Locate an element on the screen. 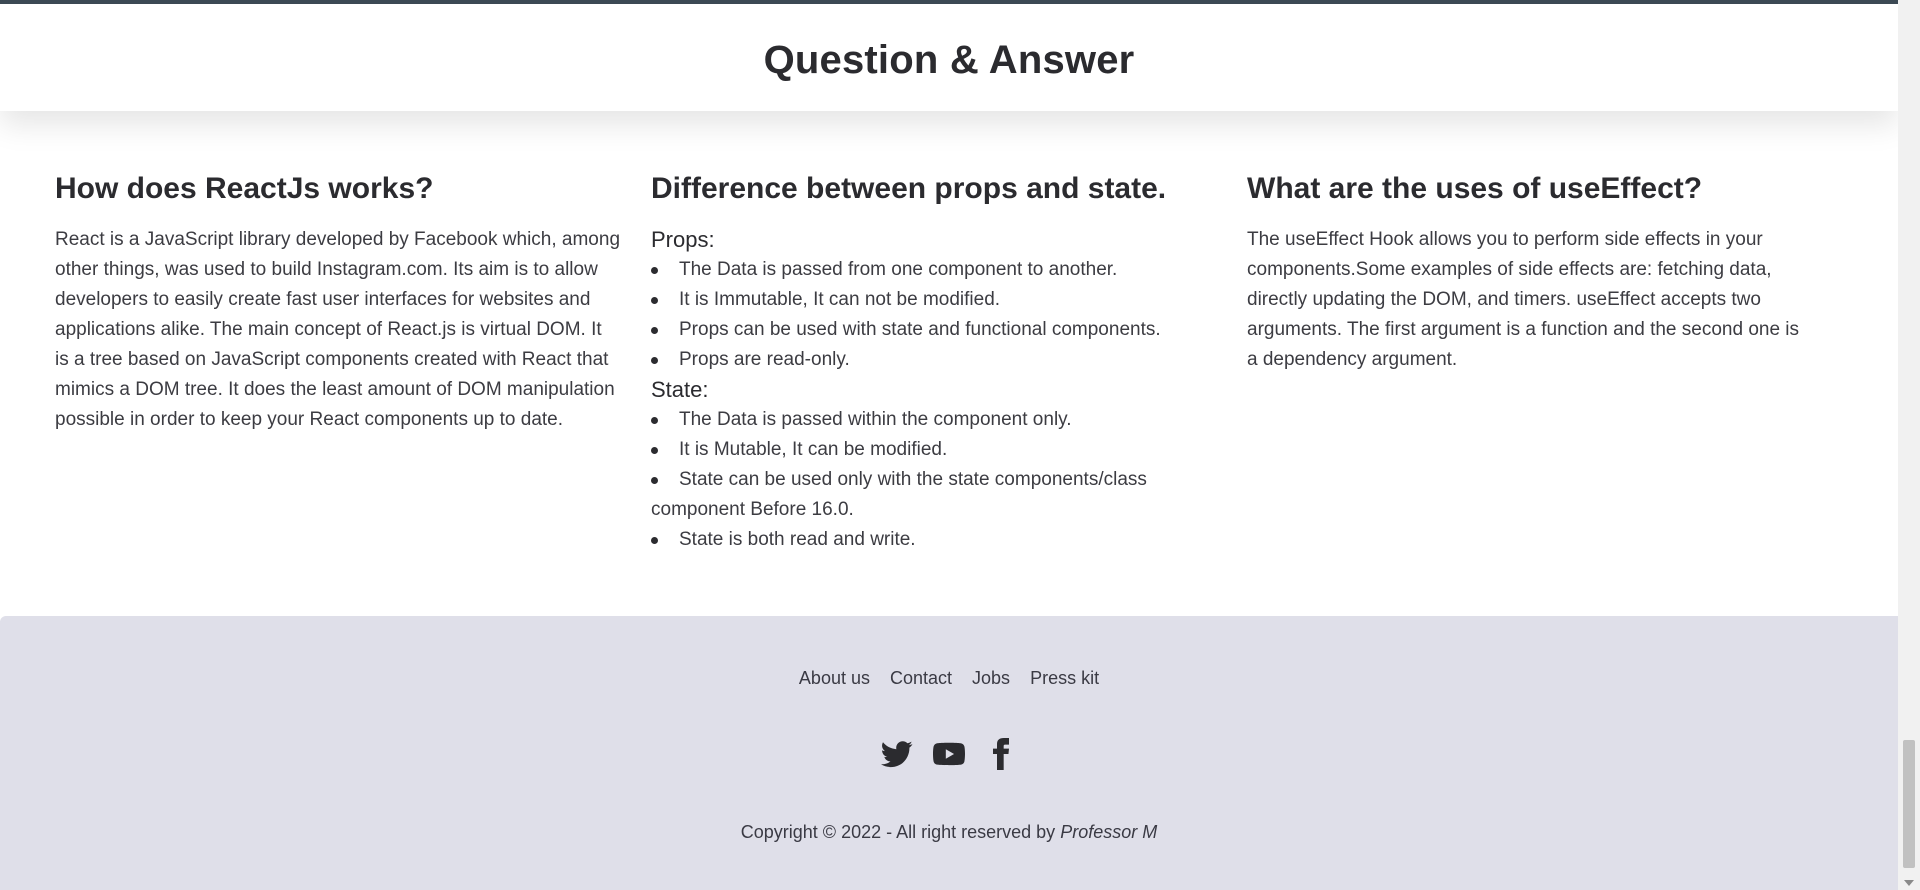 Image resolution: width=1920 pixels, height=890 pixels. footer-link-press-kit: Press kit is located at coordinates (1064, 678).